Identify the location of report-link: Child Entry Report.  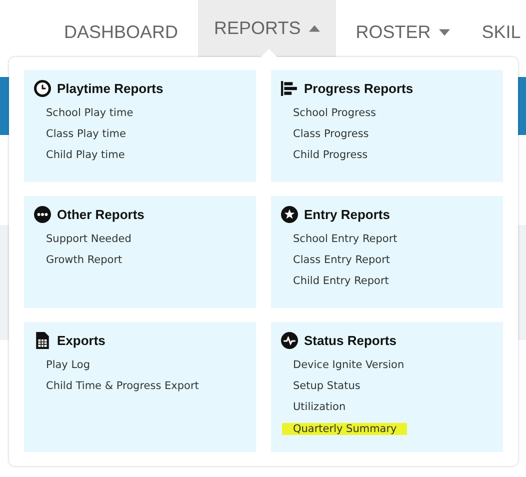
(340, 281).